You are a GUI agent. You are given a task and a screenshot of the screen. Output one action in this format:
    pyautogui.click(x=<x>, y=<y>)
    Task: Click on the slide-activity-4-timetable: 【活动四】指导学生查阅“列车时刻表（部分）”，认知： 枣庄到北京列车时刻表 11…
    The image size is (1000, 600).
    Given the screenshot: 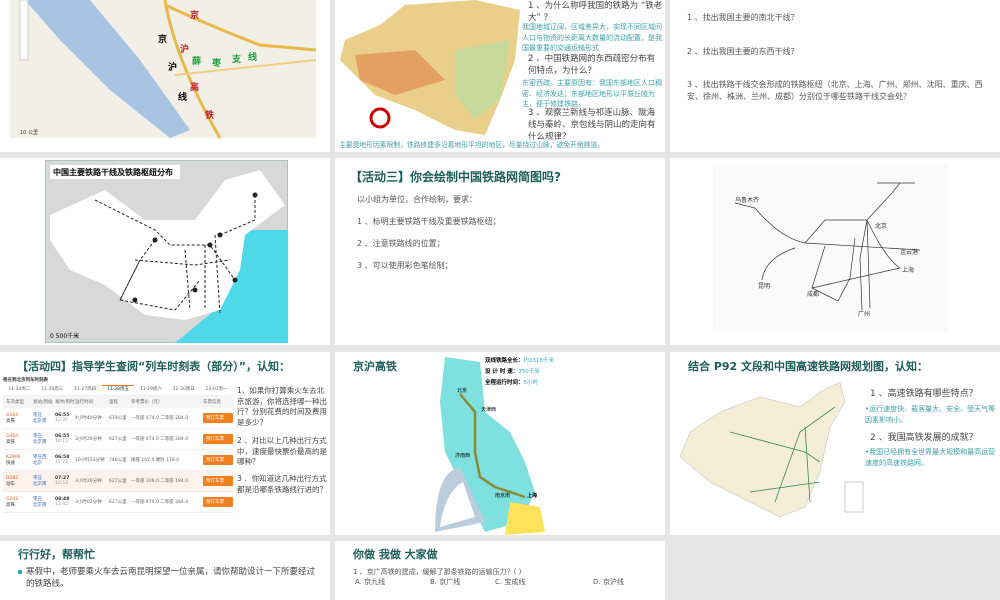 What is the action you would take?
    pyautogui.click(x=165, y=443)
    